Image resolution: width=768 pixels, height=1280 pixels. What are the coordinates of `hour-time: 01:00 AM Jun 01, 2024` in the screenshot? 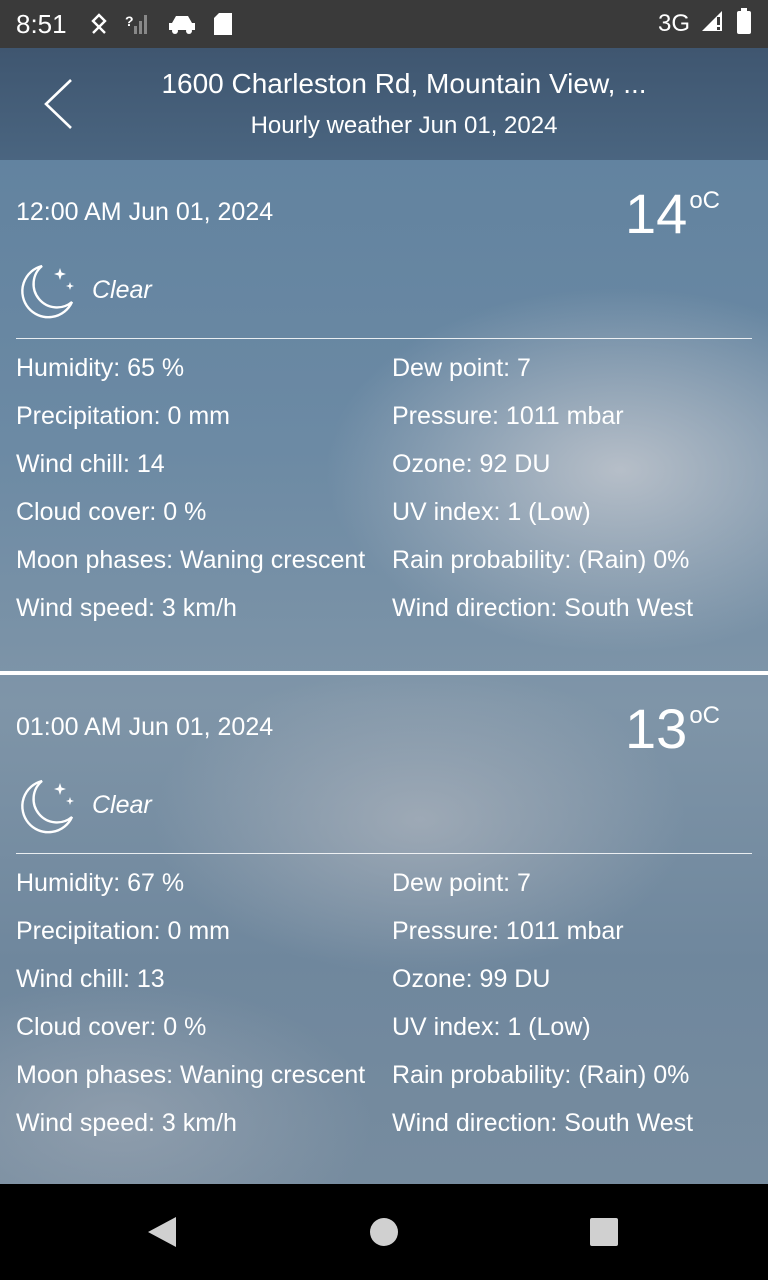 It's located at (145, 727).